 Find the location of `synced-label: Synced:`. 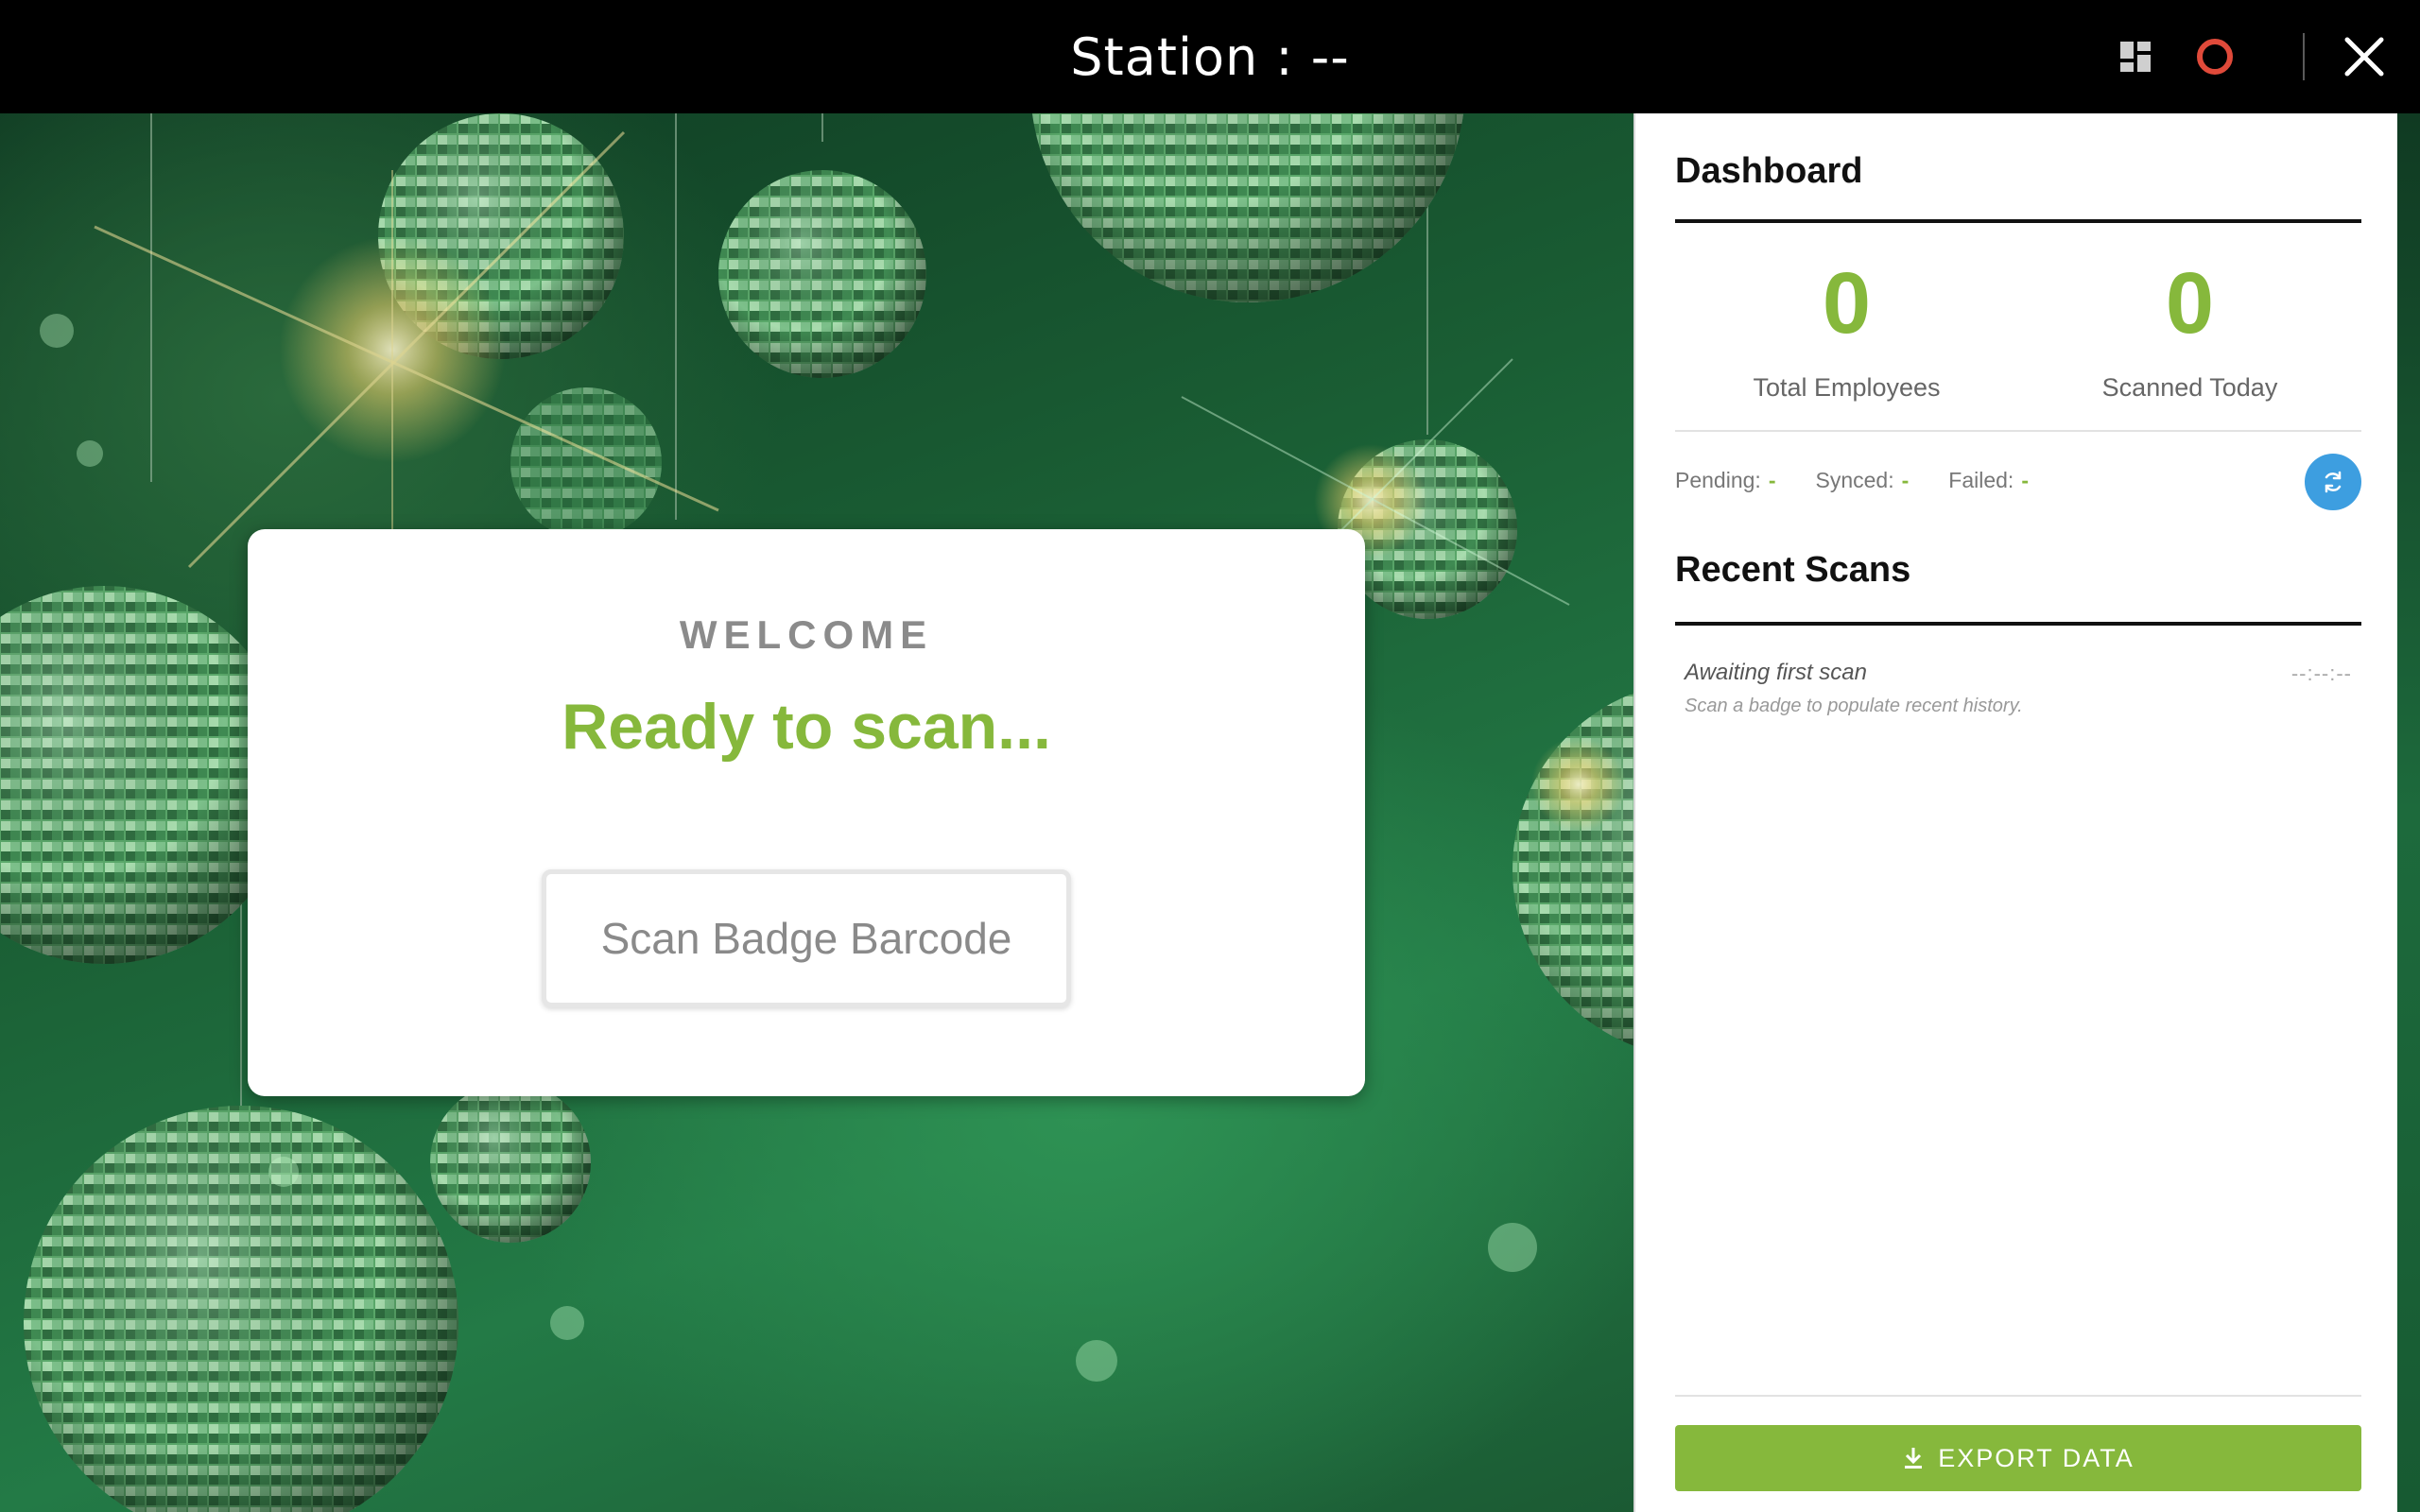

synced-label: Synced: is located at coordinates (1854, 479).